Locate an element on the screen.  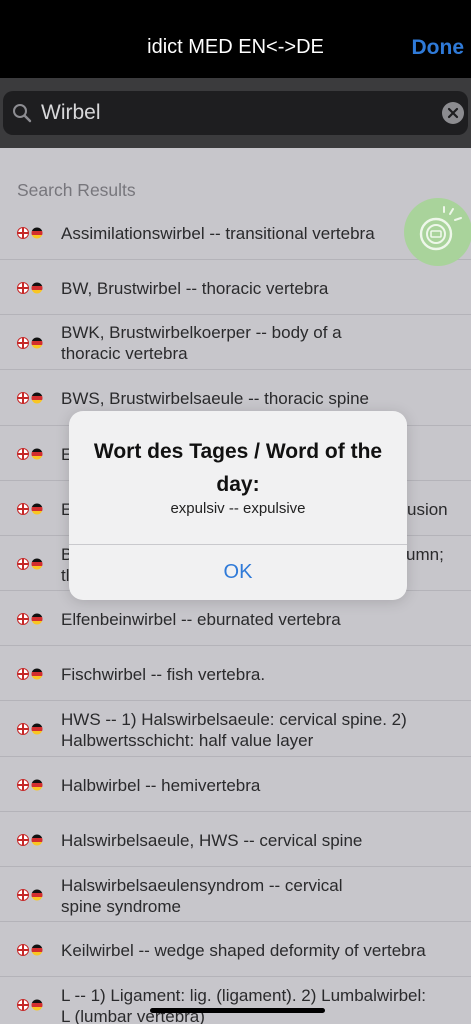
result-text: BW, Brustwirbel -- thoracic vertebra is located at coordinates (195, 288).